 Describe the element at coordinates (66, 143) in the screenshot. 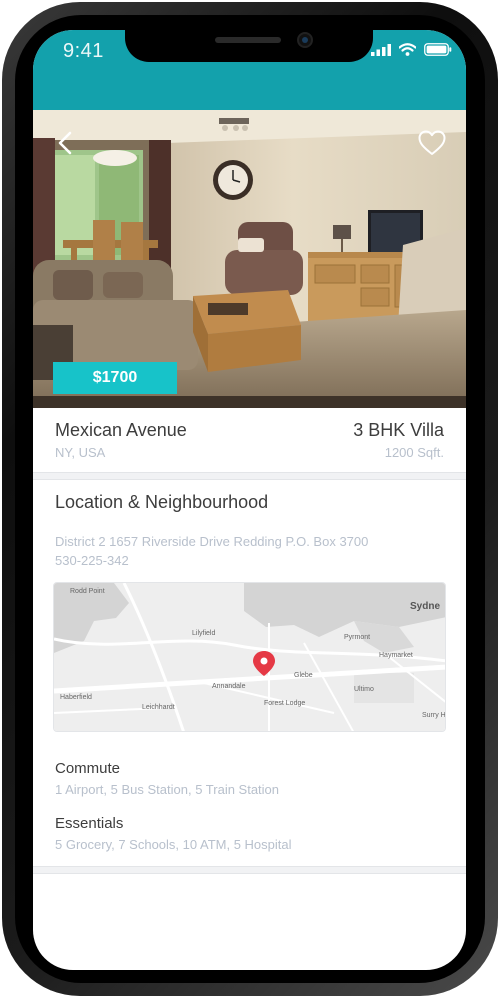

I see `back-arrow-icon` at that location.